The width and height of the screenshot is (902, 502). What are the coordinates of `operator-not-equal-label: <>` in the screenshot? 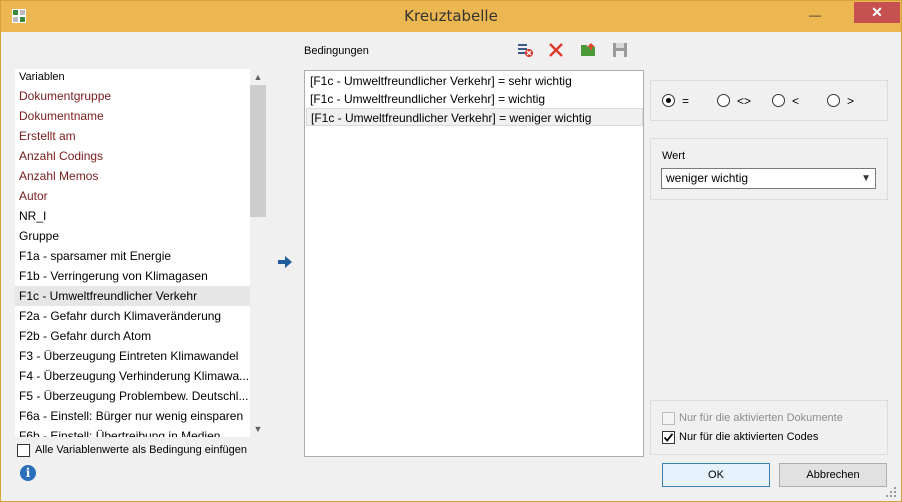 It's located at (744, 101).